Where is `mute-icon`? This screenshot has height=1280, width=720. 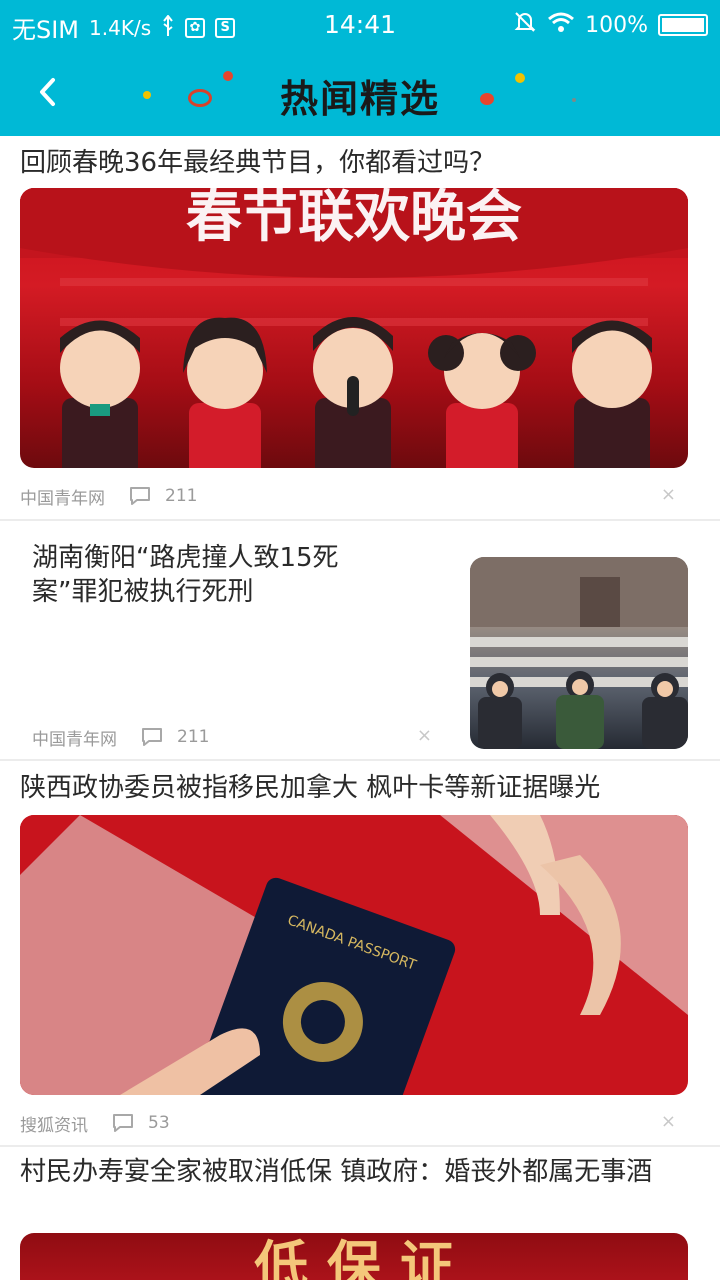 mute-icon is located at coordinates (525, 25).